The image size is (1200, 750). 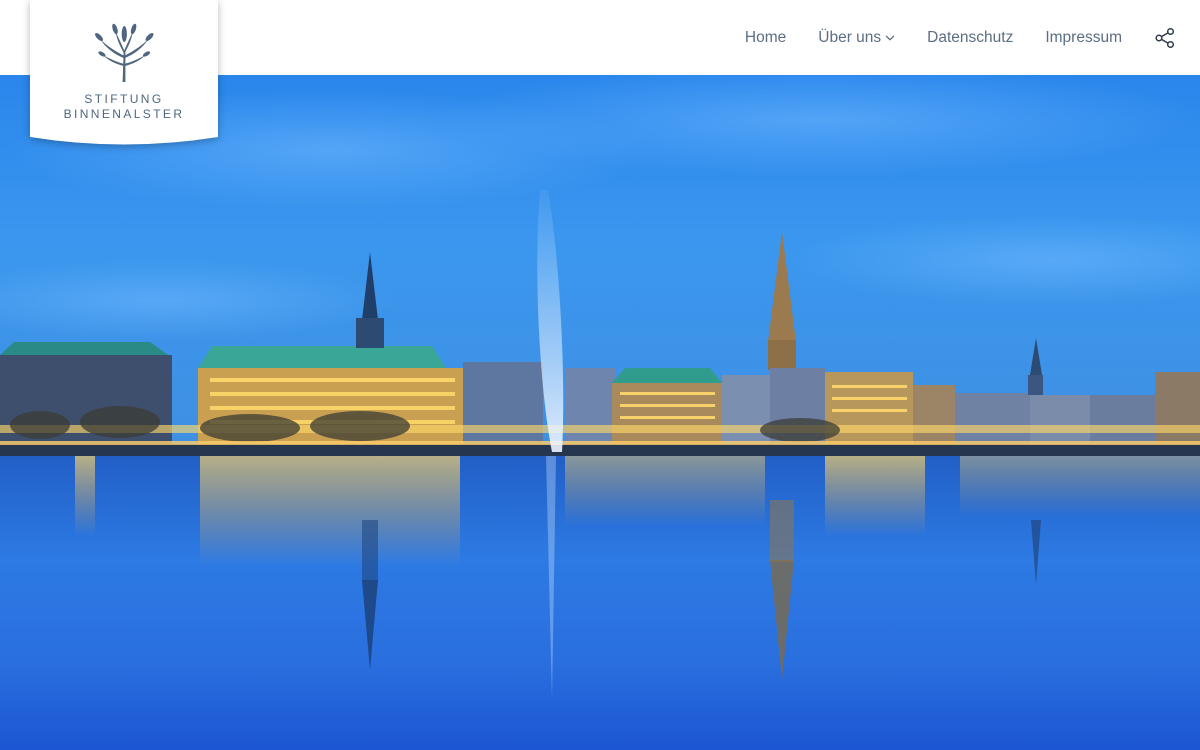 I want to click on nav-item-label: Impressum, so click(x=1083, y=37).